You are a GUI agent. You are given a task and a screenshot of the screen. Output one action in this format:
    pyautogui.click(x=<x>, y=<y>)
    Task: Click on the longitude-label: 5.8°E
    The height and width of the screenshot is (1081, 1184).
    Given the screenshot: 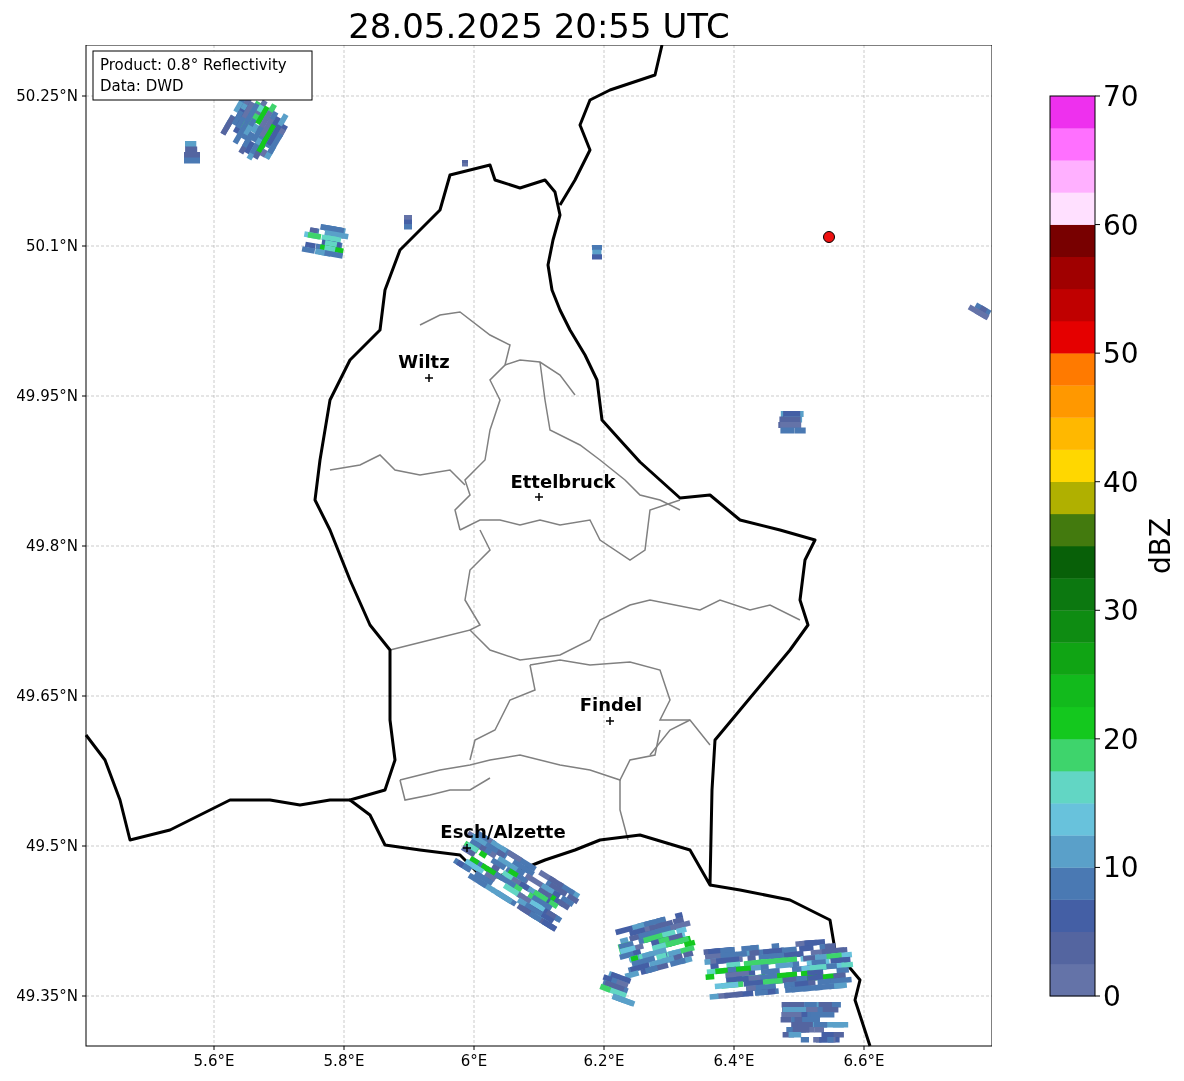 What is the action you would take?
    pyautogui.click(x=344, y=1061)
    